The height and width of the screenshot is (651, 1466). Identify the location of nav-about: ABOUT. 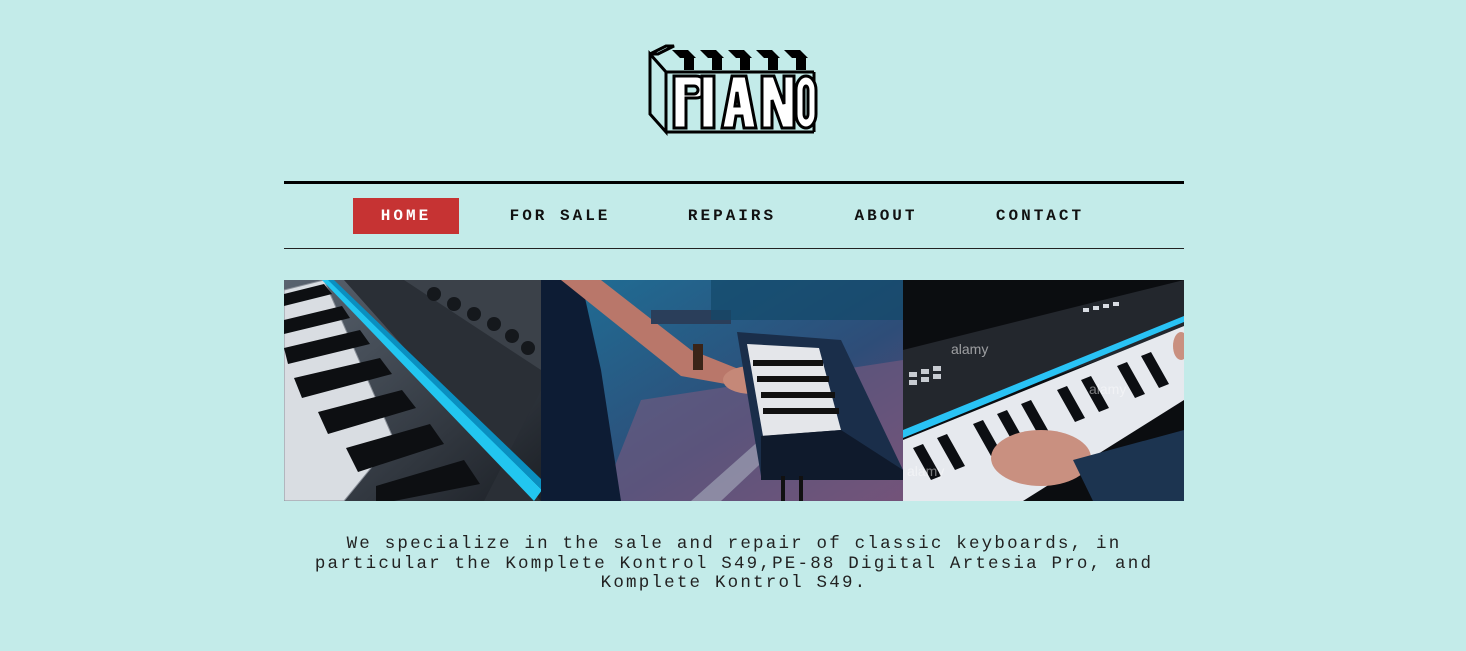
(886, 216).